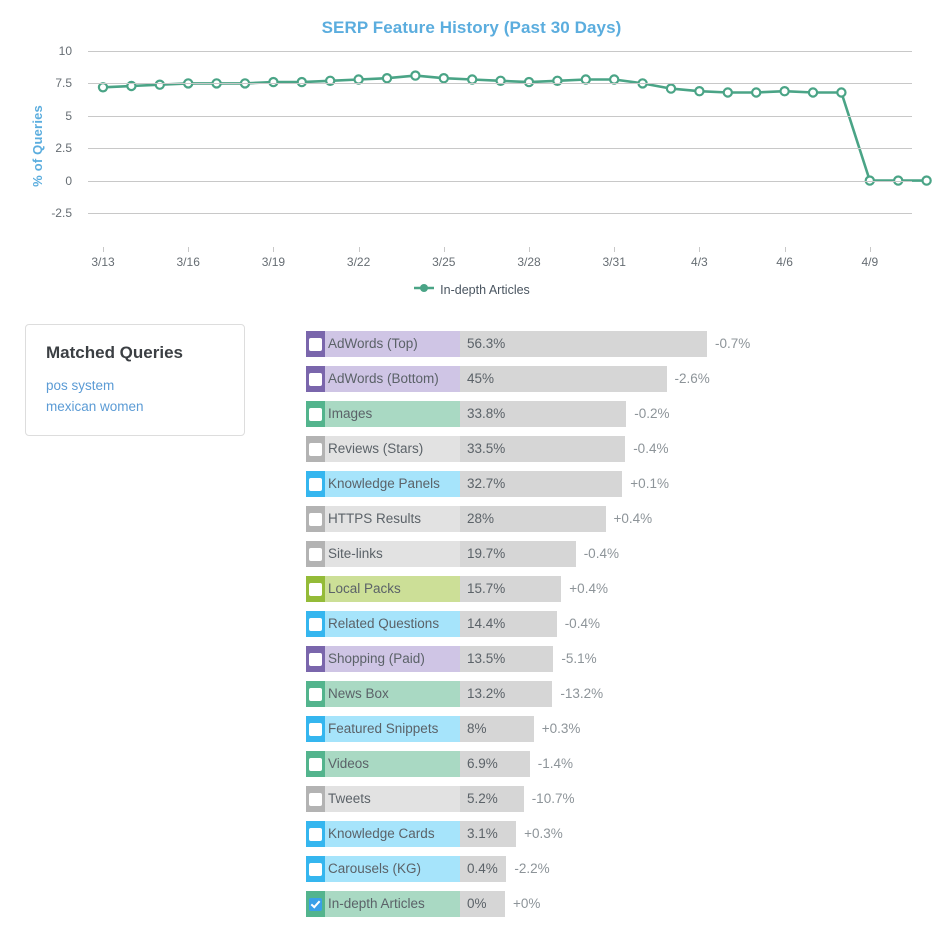 This screenshot has width=943, height=934. What do you see at coordinates (383, 414) in the screenshot?
I see `feature-label: Images` at bounding box center [383, 414].